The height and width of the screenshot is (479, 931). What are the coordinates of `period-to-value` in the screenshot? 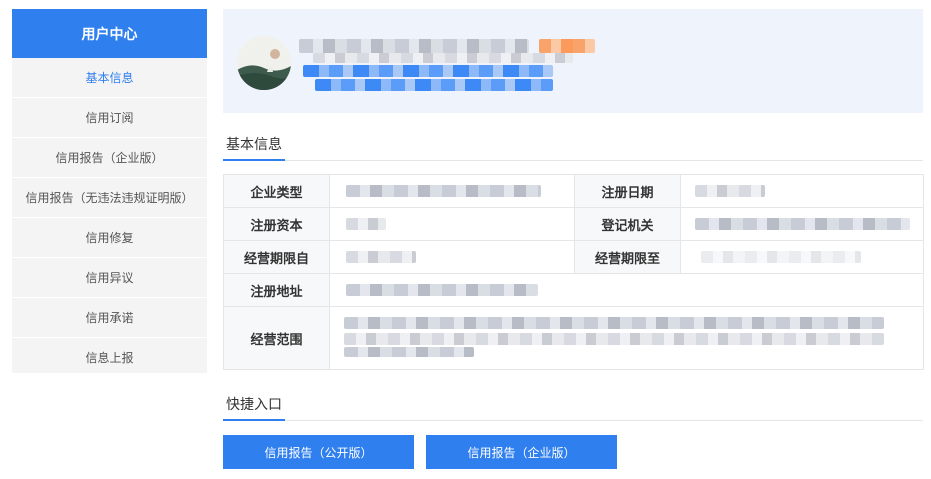 It's located at (802, 257).